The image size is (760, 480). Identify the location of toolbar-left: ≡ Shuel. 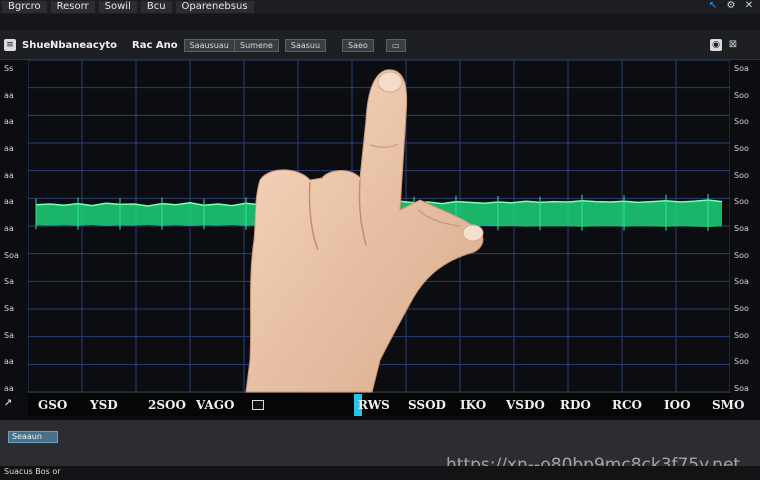
(29, 45).